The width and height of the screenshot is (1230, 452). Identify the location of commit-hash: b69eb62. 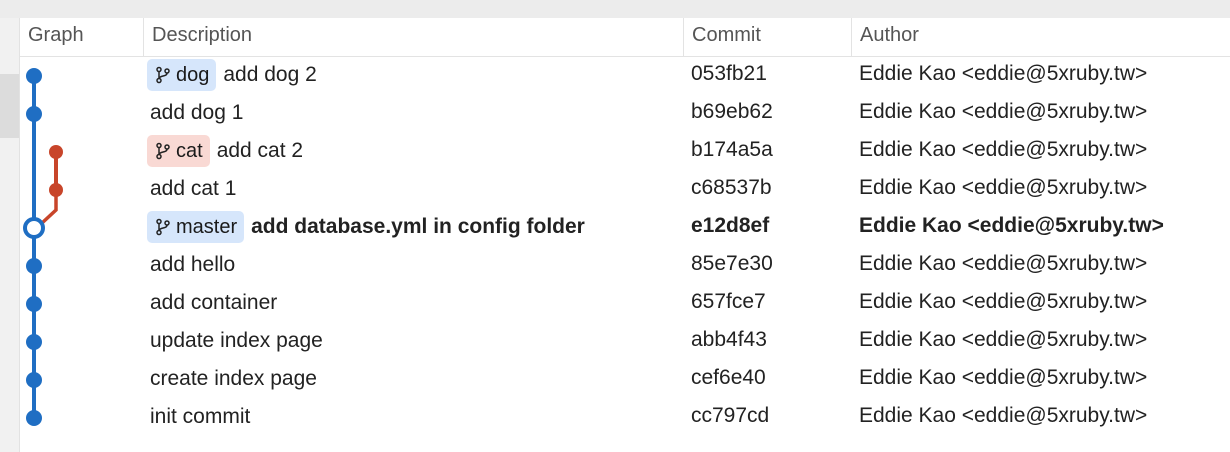
(732, 111).